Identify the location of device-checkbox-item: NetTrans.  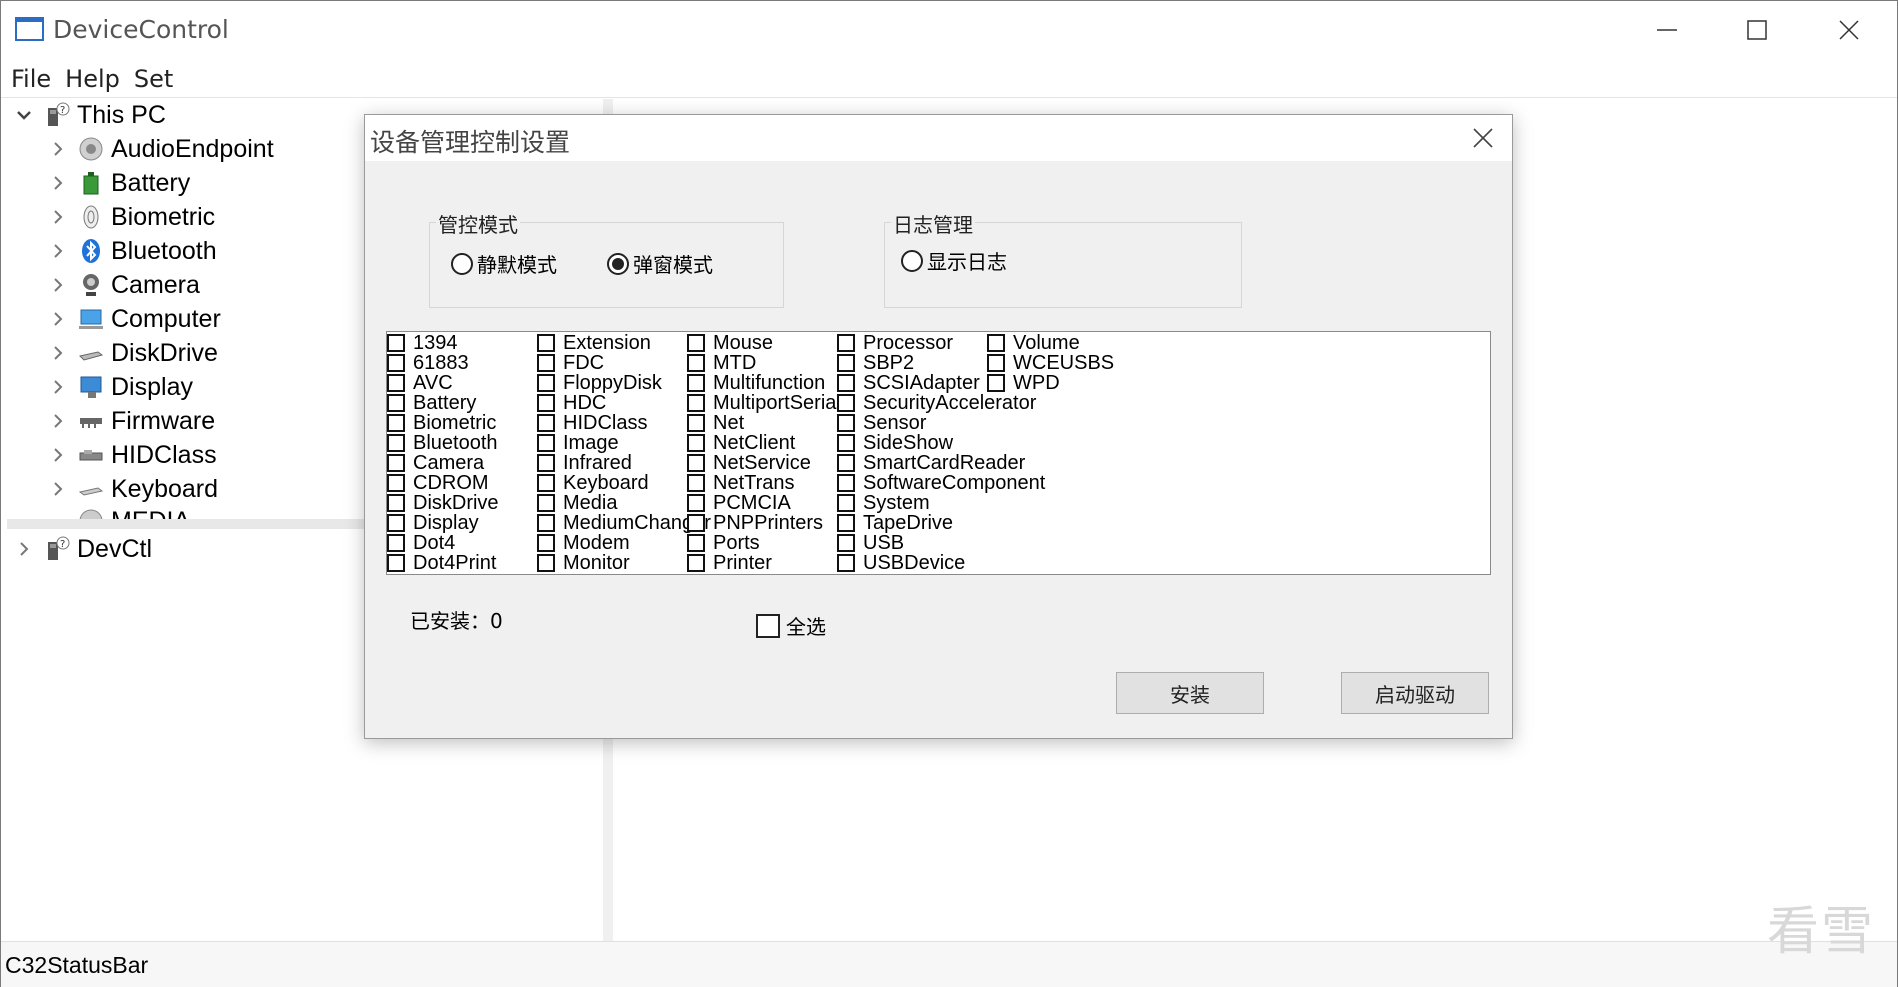
(762, 483).